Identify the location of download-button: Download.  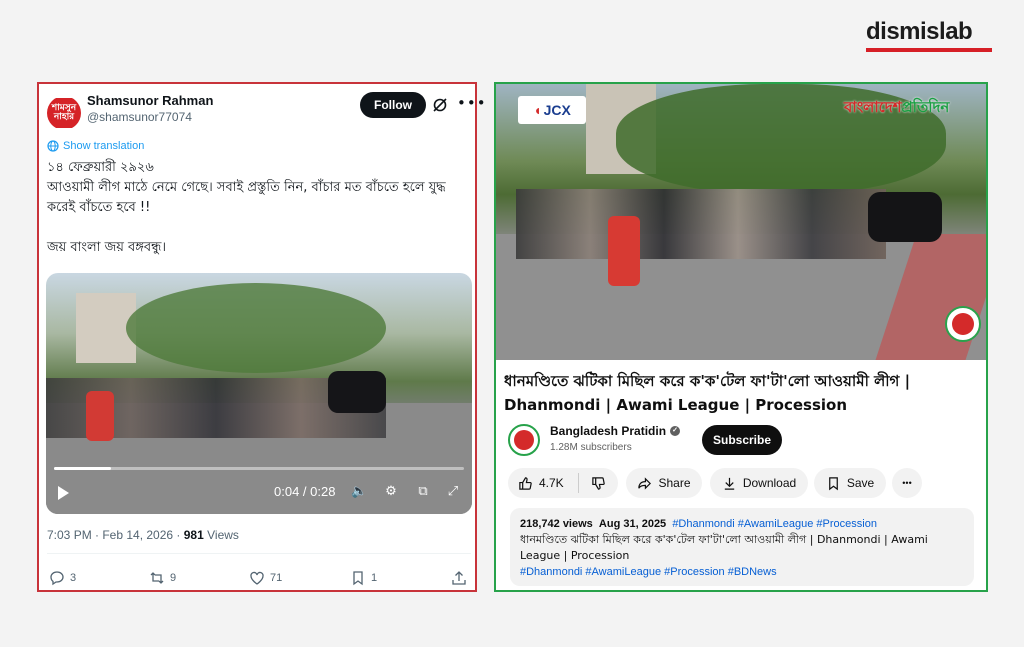
(759, 483).